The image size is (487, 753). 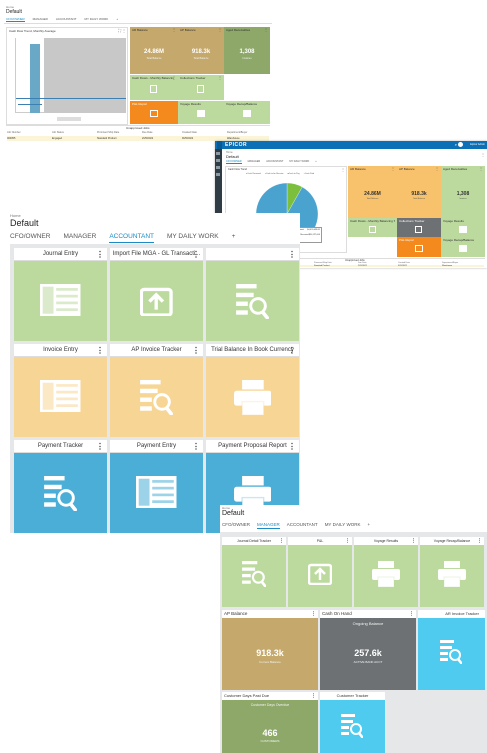 What do you see at coordinates (154, 87) in the screenshot?
I see `cash-flows-tile: Cash Flows - Monthly Balancing Se... ⋮` at bounding box center [154, 87].